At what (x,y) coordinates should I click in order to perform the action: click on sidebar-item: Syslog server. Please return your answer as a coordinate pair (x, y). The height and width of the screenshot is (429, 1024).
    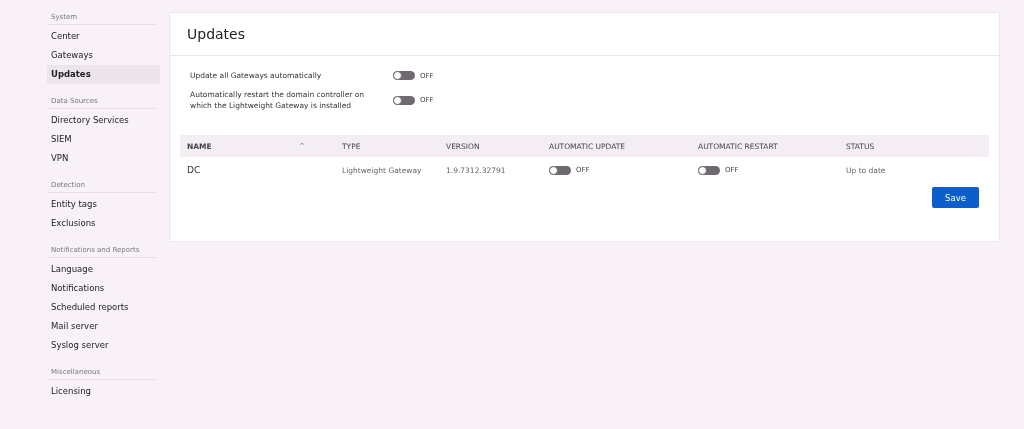
    Looking at the image, I should click on (103, 345).